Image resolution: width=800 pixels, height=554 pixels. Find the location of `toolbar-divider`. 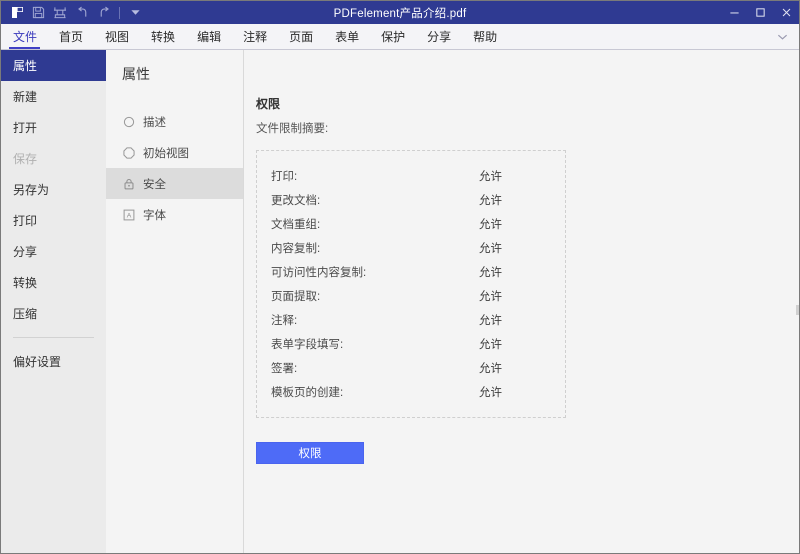

toolbar-divider is located at coordinates (119, 12).